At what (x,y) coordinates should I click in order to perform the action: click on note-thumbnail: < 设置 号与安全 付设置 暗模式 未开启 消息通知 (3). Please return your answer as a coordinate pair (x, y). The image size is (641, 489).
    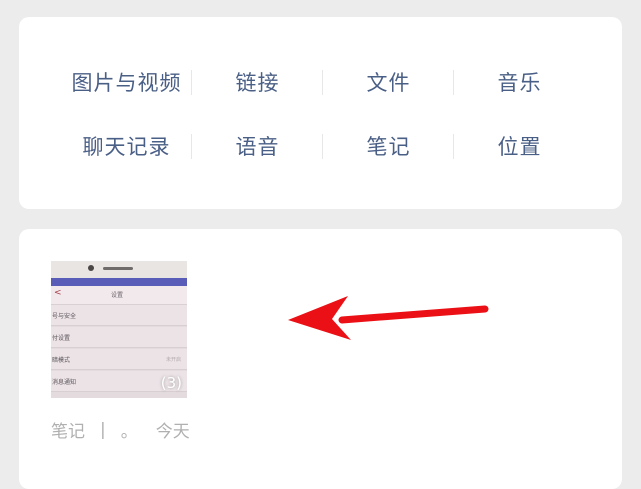
    Looking at the image, I should click on (119, 329).